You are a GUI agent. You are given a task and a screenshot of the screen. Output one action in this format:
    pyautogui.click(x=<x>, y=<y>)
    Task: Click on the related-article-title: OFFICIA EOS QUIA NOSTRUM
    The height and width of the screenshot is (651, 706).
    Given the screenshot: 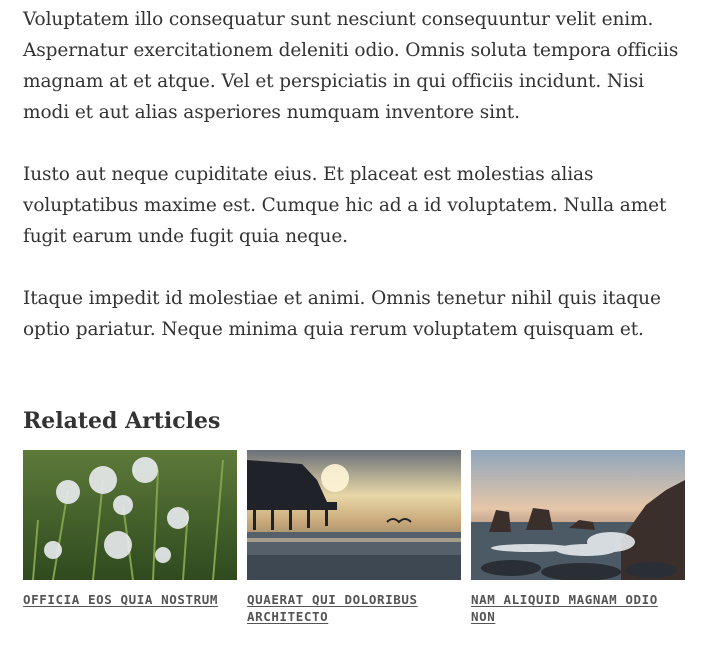 What is the action you would take?
    pyautogui.click(x=130, y=599)
    